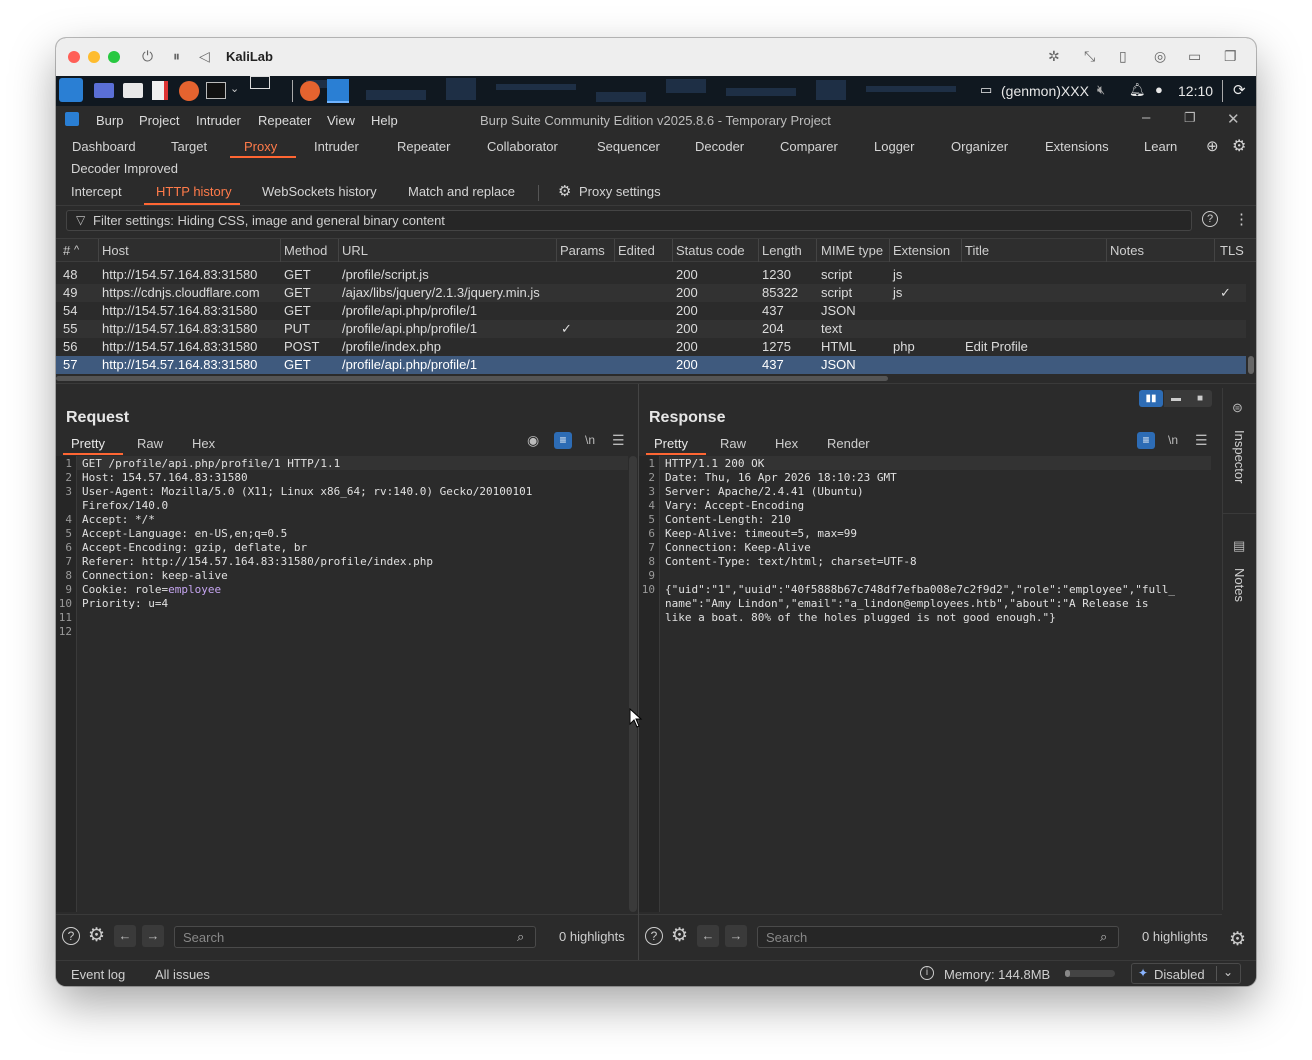 This screenshot has width=1312, height=1060. I want to click on pause-icon: ⏸, so click(176, 56).